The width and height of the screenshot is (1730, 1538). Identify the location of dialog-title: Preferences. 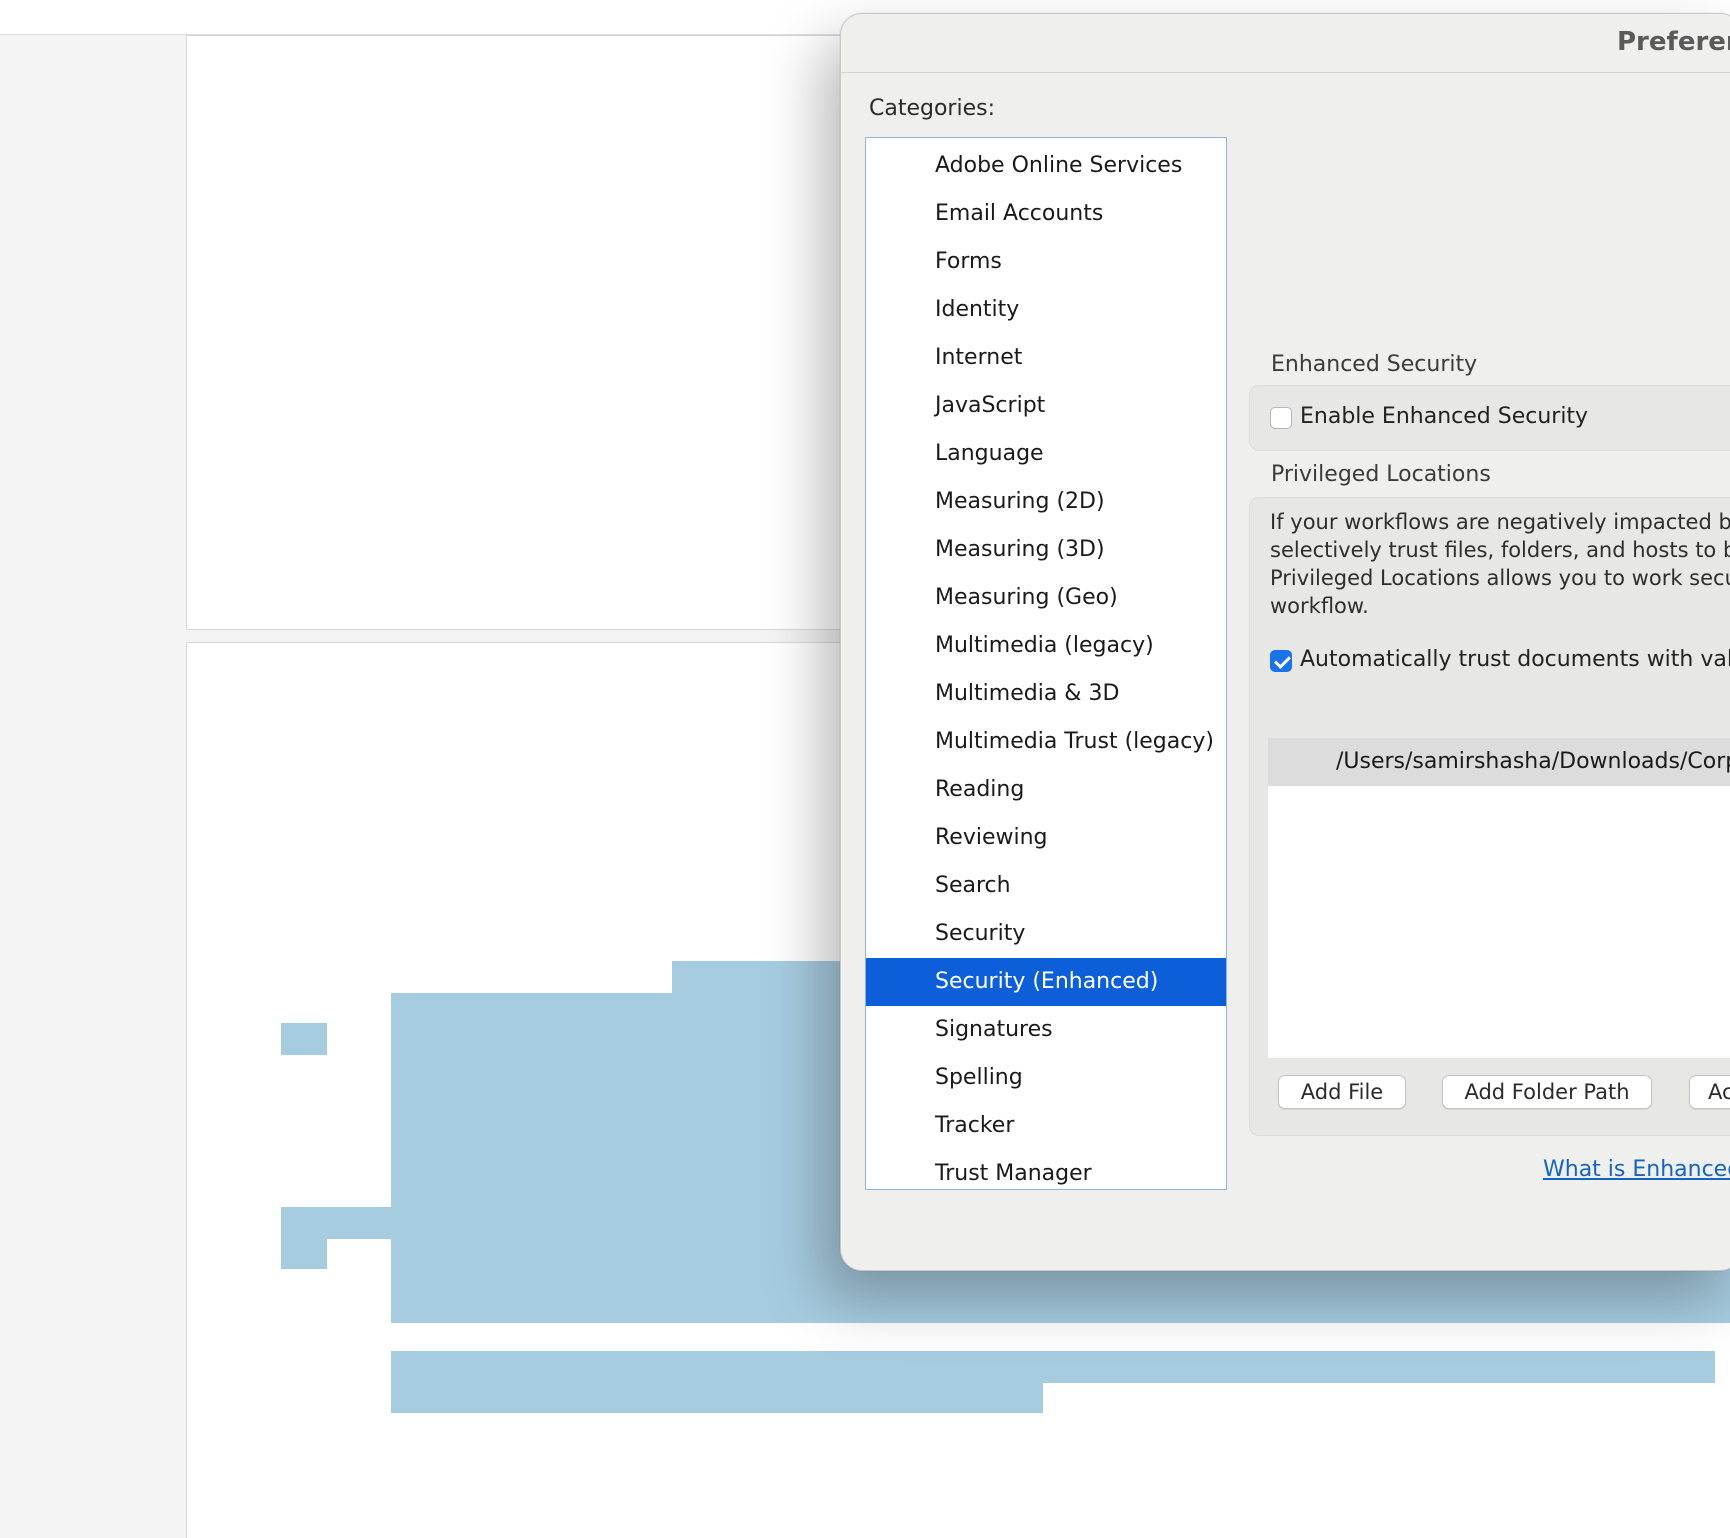
(1673, 42).